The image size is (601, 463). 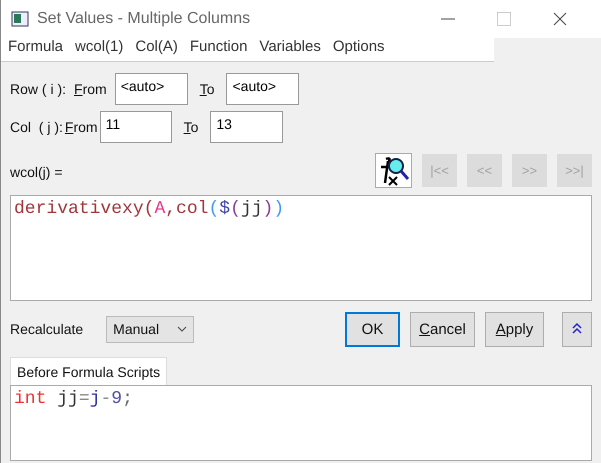 I want to click on recalculate-label: Recalculate, so click(x=47, y=329).